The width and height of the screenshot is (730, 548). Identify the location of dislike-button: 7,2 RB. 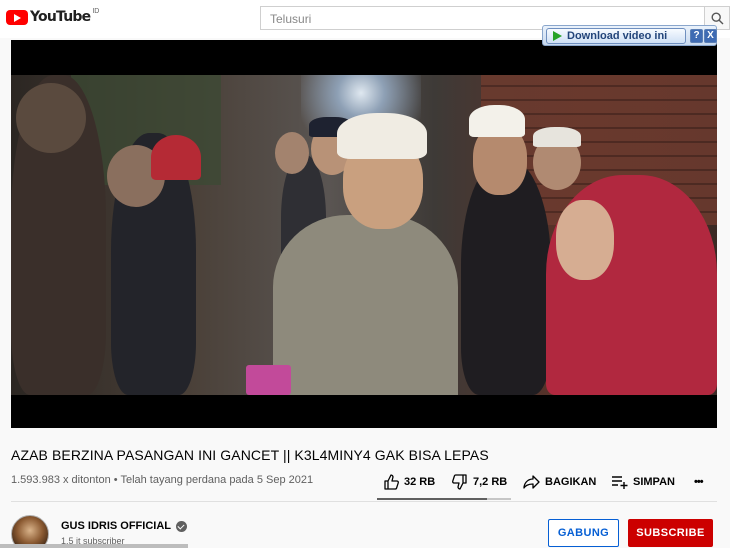
(479, 482).